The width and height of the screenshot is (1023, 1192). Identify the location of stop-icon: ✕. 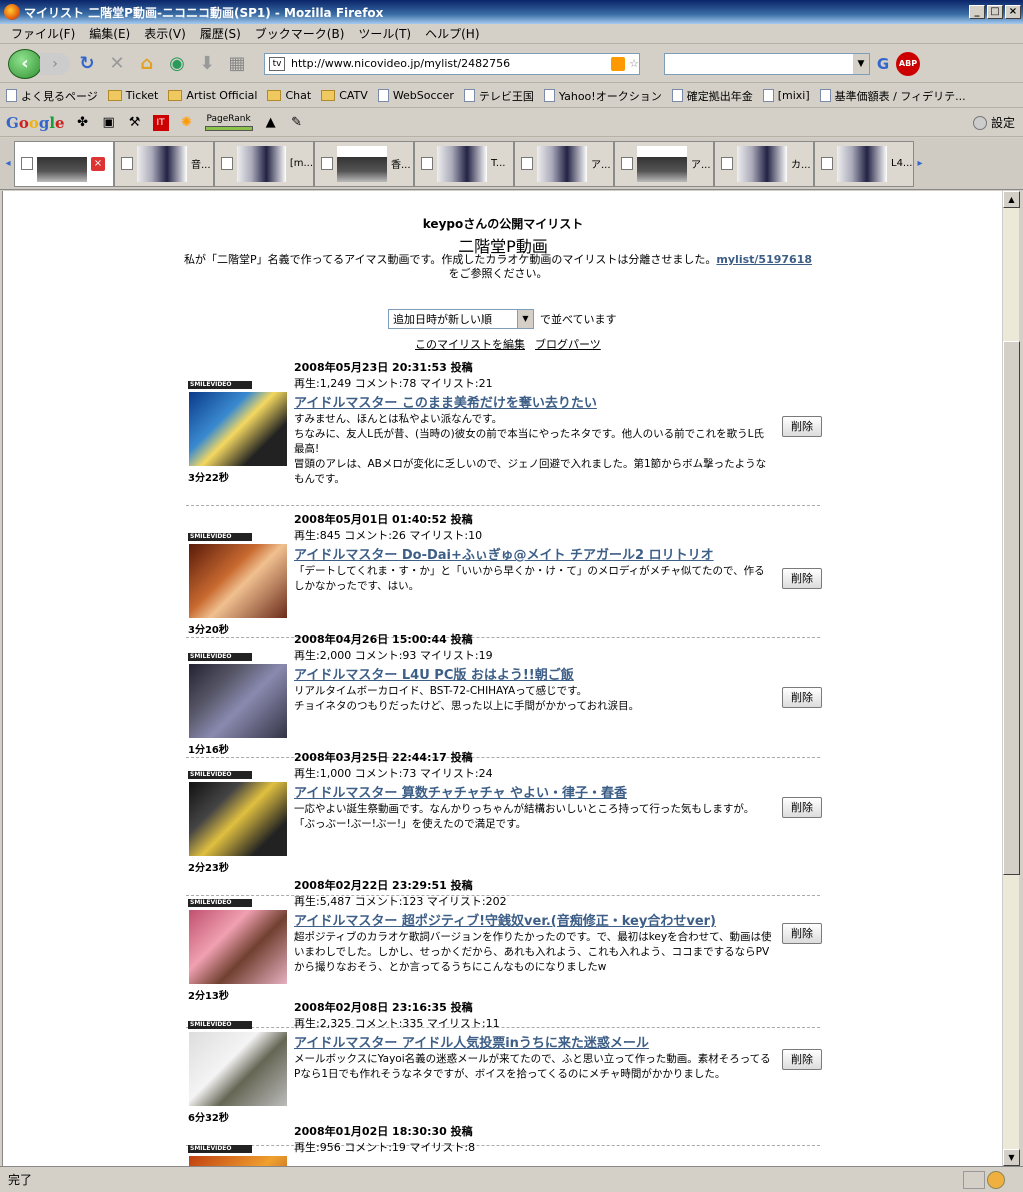
(117, 64).